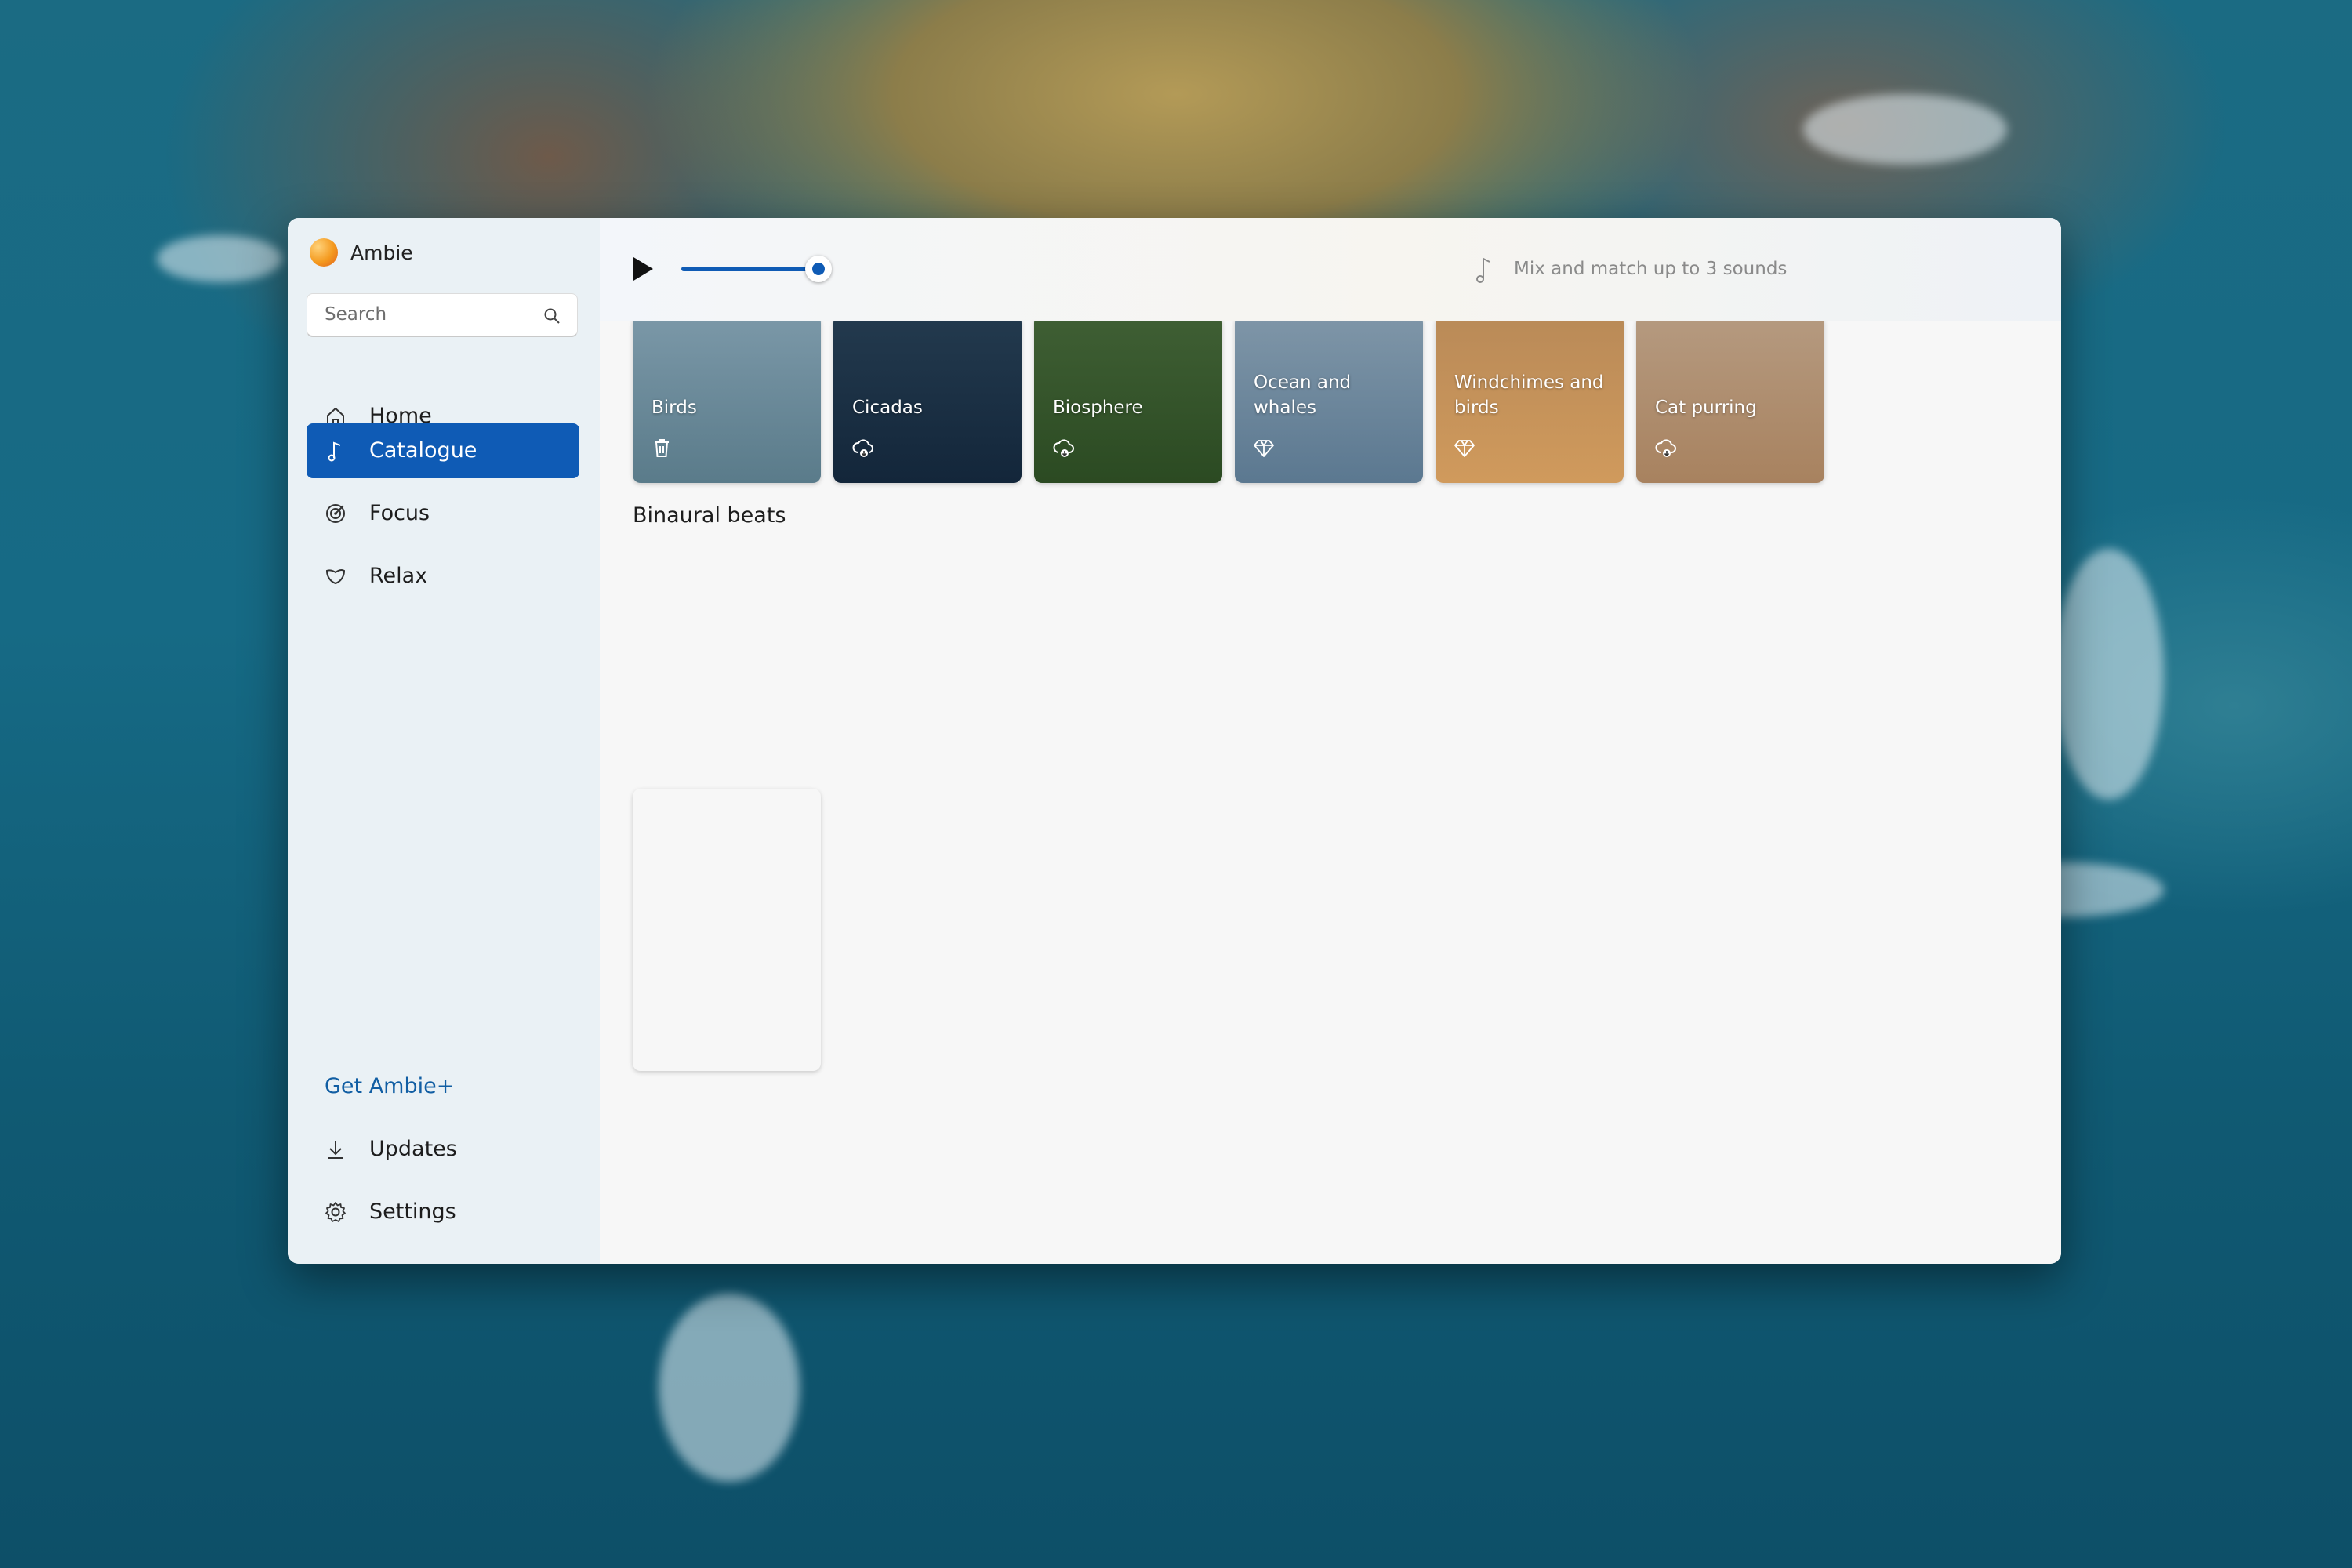 The height and width of the screenshot is (1568, 2352). What do you see at coordinates (324, 252) in the screenshot?
I see `ambie-logo-icon` at bounding box center [324, 252].